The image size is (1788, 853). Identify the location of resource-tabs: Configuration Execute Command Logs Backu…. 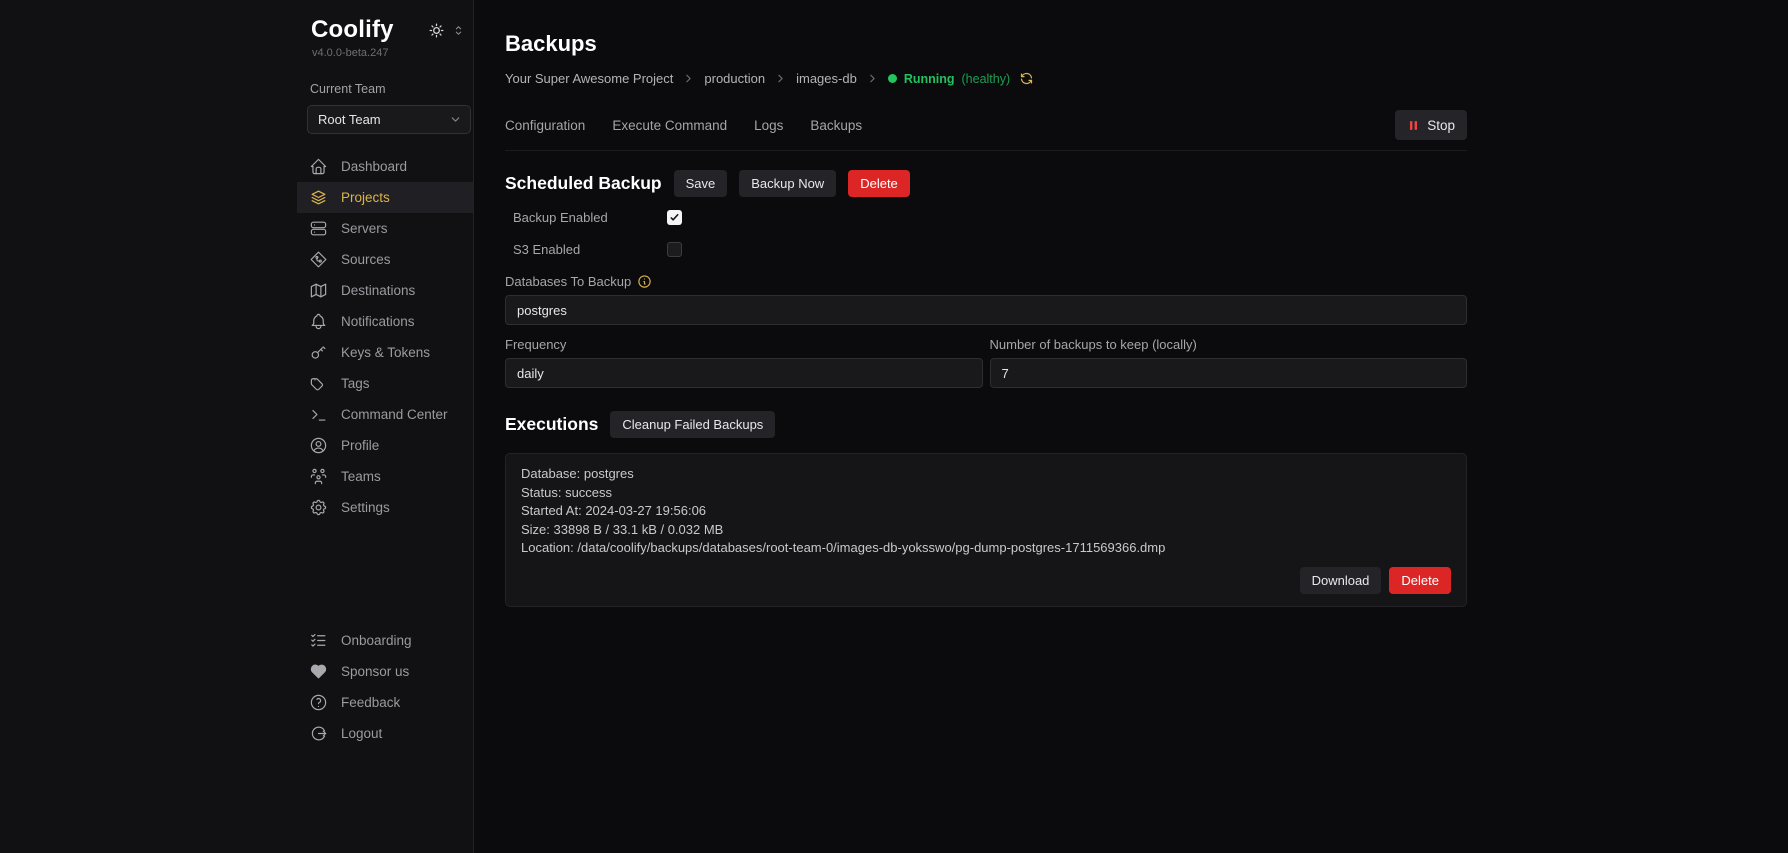
(986, 131).